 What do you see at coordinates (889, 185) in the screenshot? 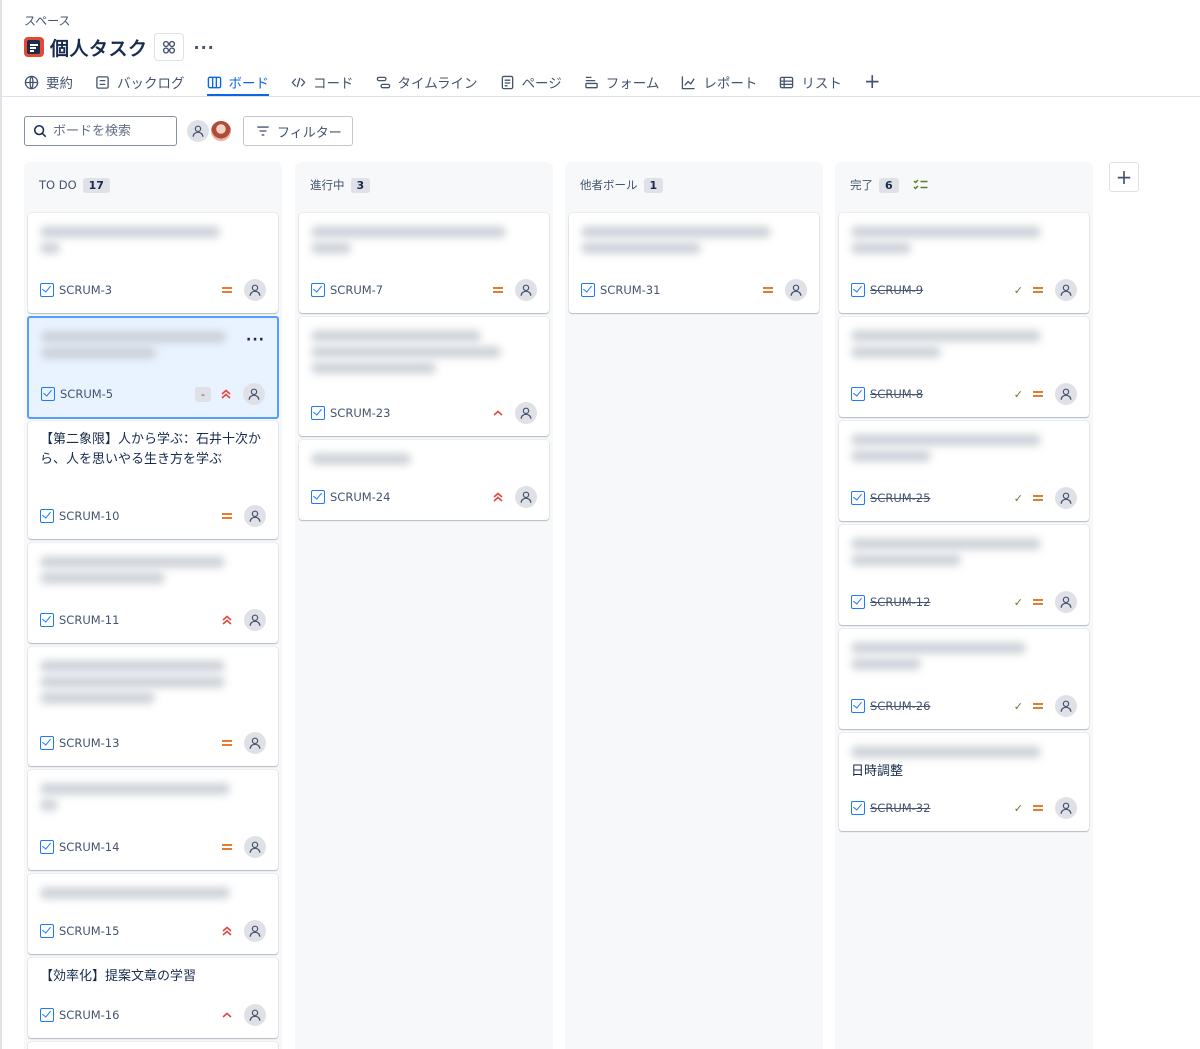
I see `column-header: 完了 6` at bounding box center [889, 185].